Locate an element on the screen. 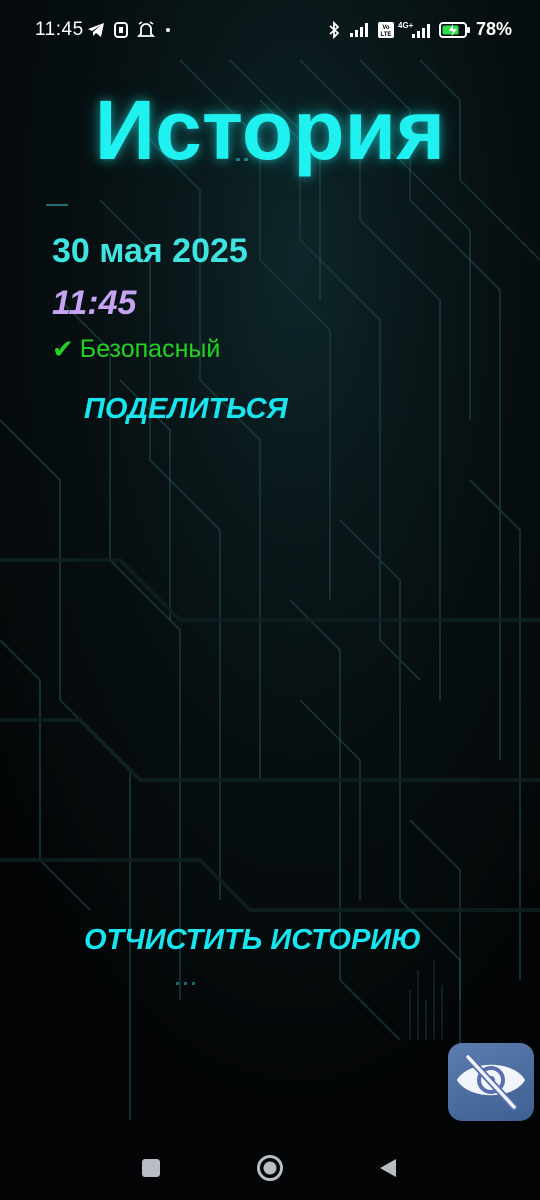  entry-status-text: Безопасный is located at coordinates (150, 348).